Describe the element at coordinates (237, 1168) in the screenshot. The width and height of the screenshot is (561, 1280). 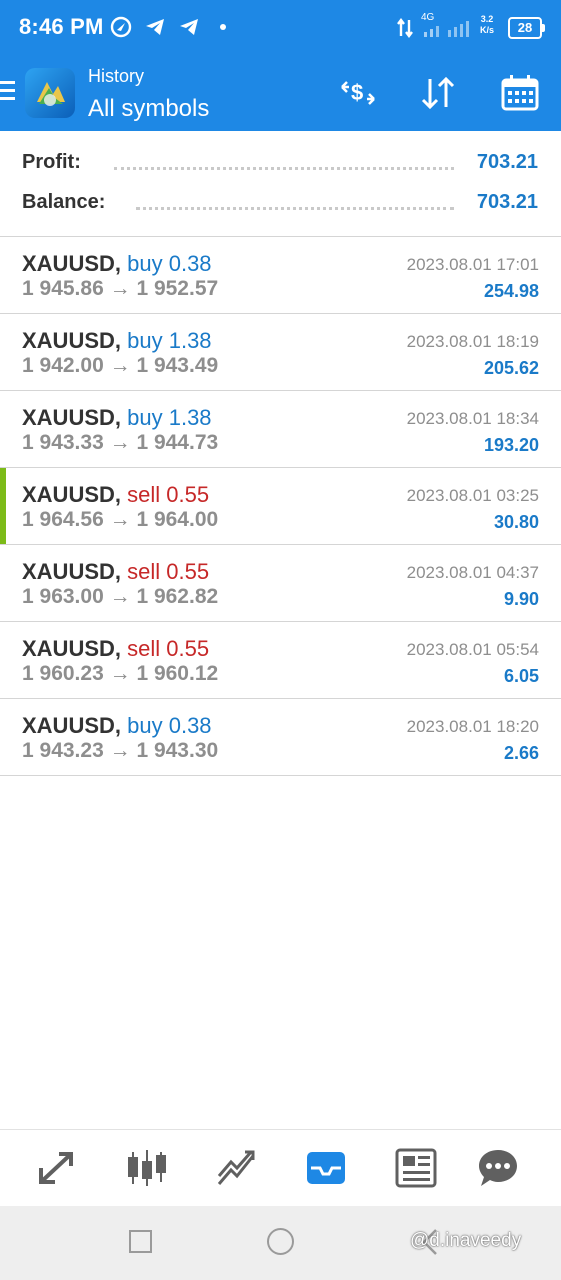
I see `trade-icon` at that location.